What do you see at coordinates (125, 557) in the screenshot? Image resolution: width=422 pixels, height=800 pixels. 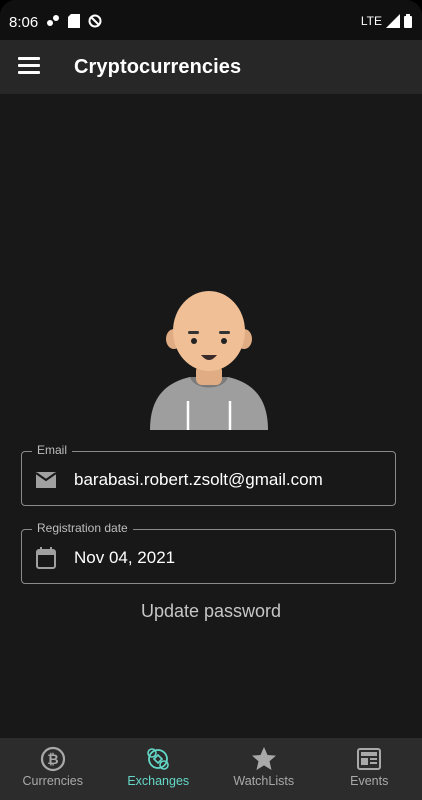 I see `registration-date-value: Nov 04, 2021` at bounding box center [125, 557].